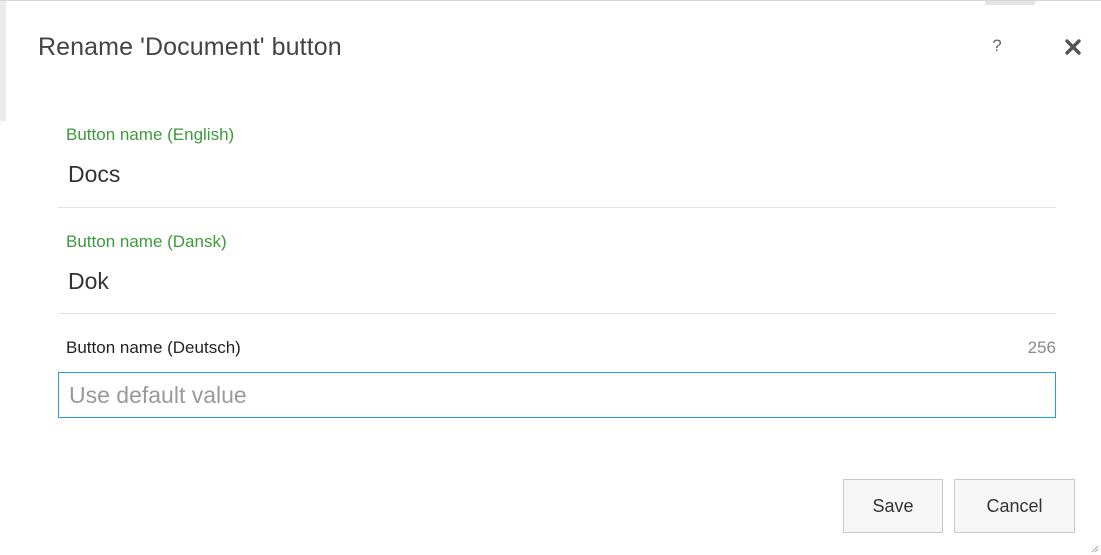 The height and width of the screenshot is (555, 1101). I want to click on field-dansk: Button name (Dansk) Dok, so click(557, 274).